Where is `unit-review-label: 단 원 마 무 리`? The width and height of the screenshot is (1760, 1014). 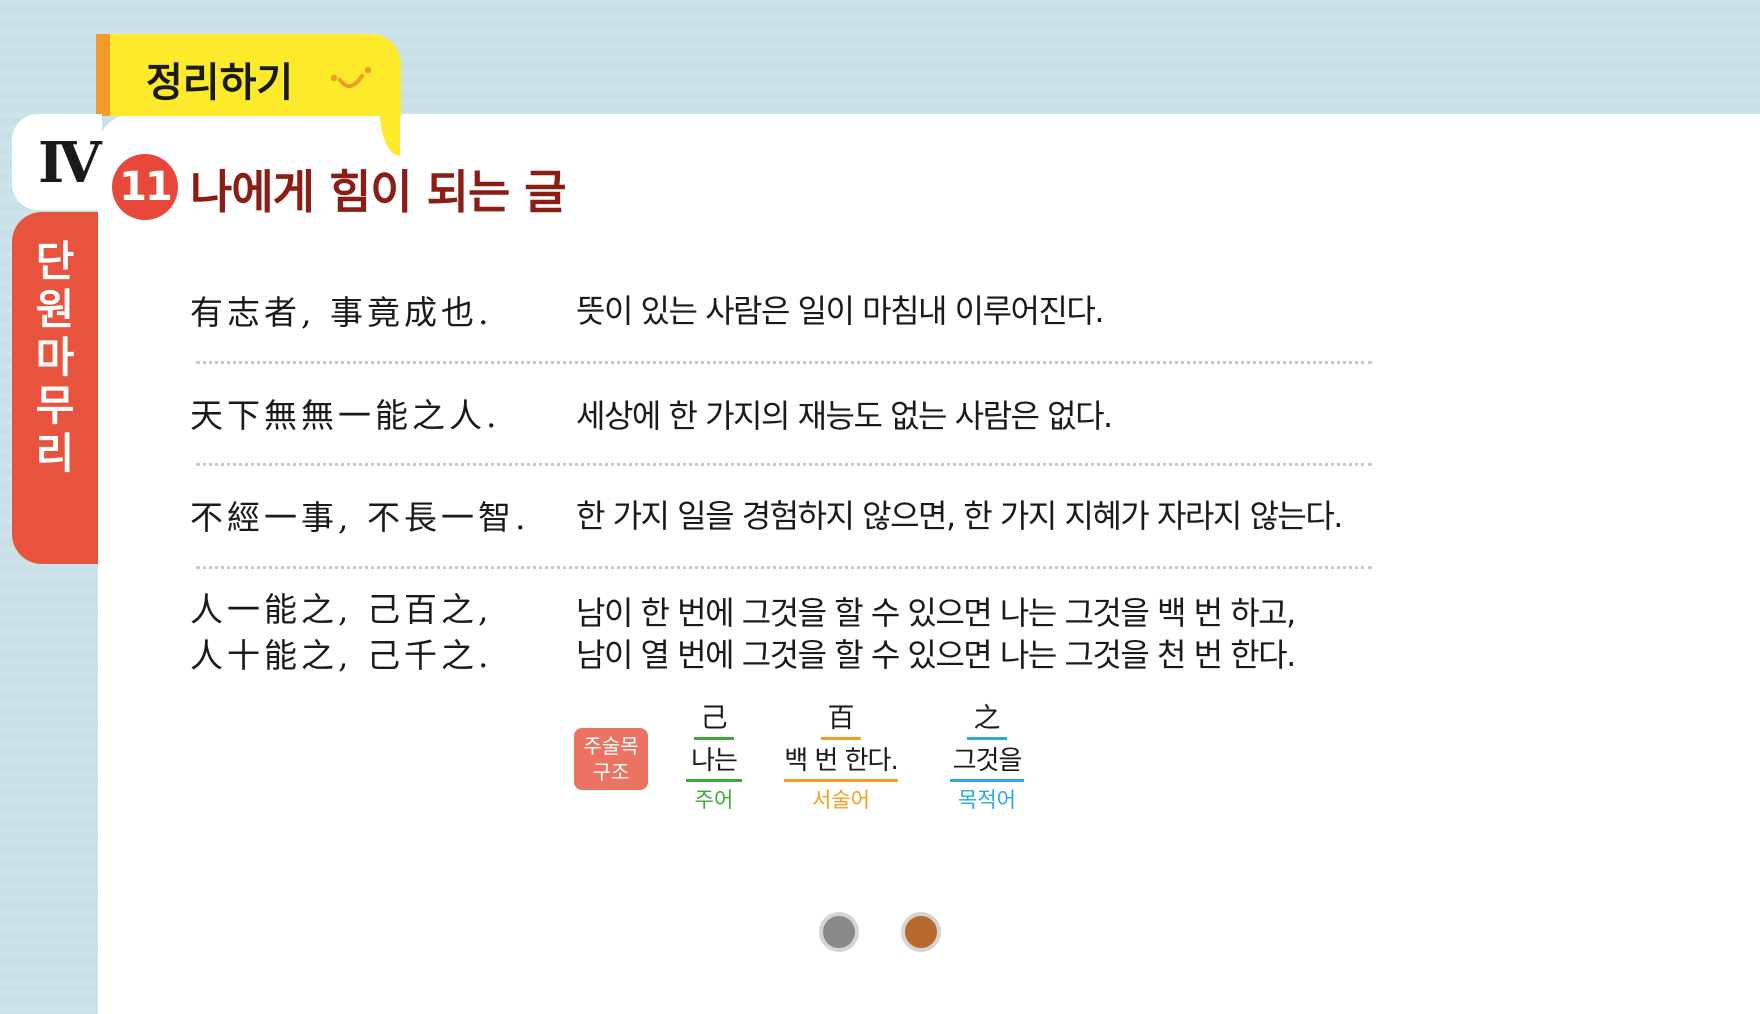
unit-review-label: 단 원 마 무 리 is located at coordinates (55, 358).